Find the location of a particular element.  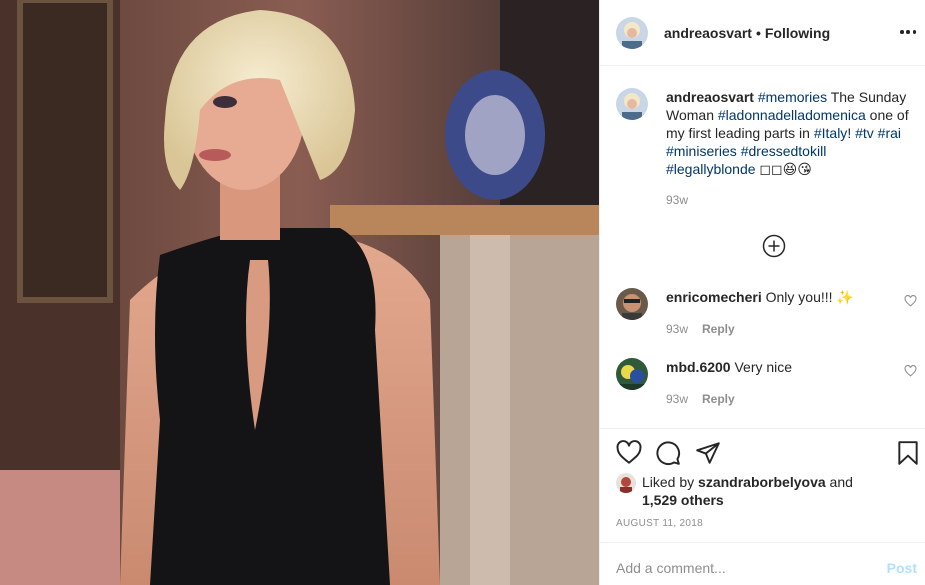

author-username: andreaosvart is located at coordinates (708, 33).